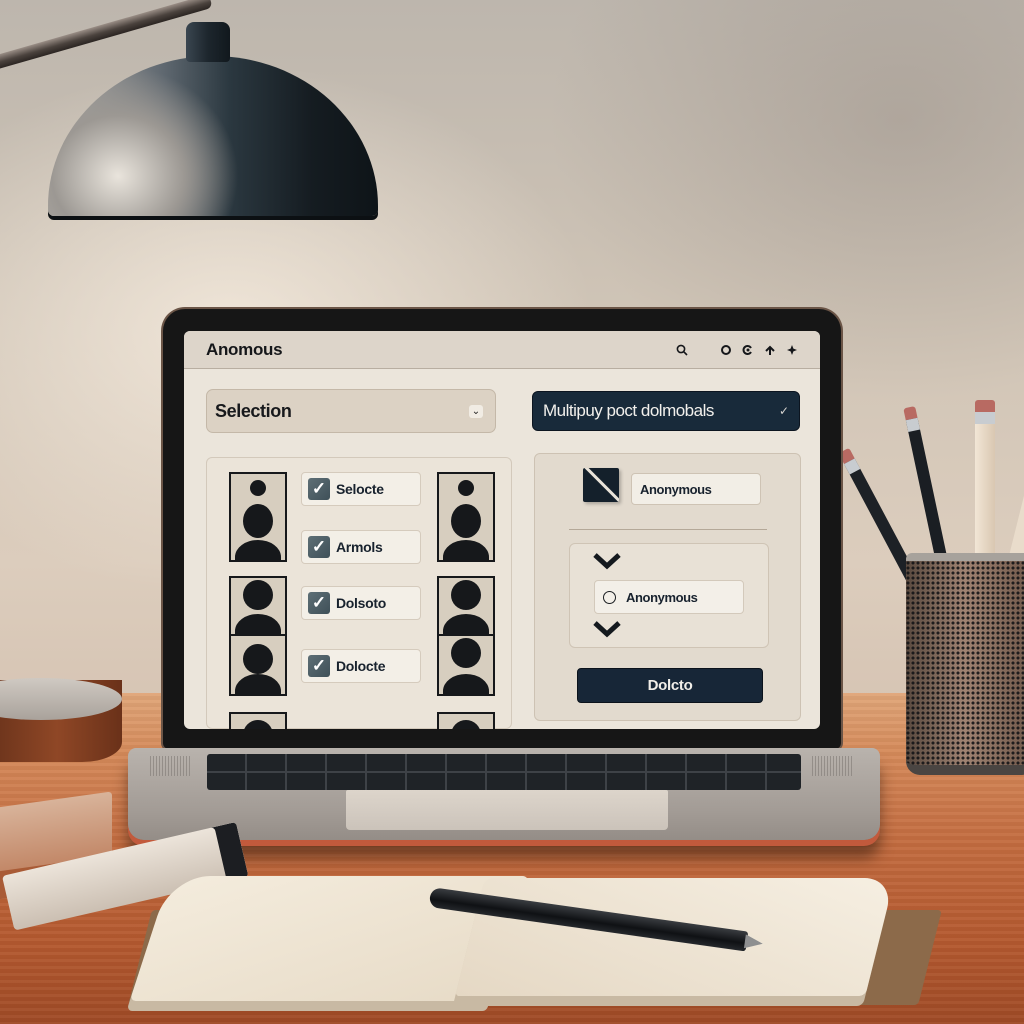  Describe the element at coordinates (244, 349) in the screenshot. I see `app-title: Anomous` at that location.